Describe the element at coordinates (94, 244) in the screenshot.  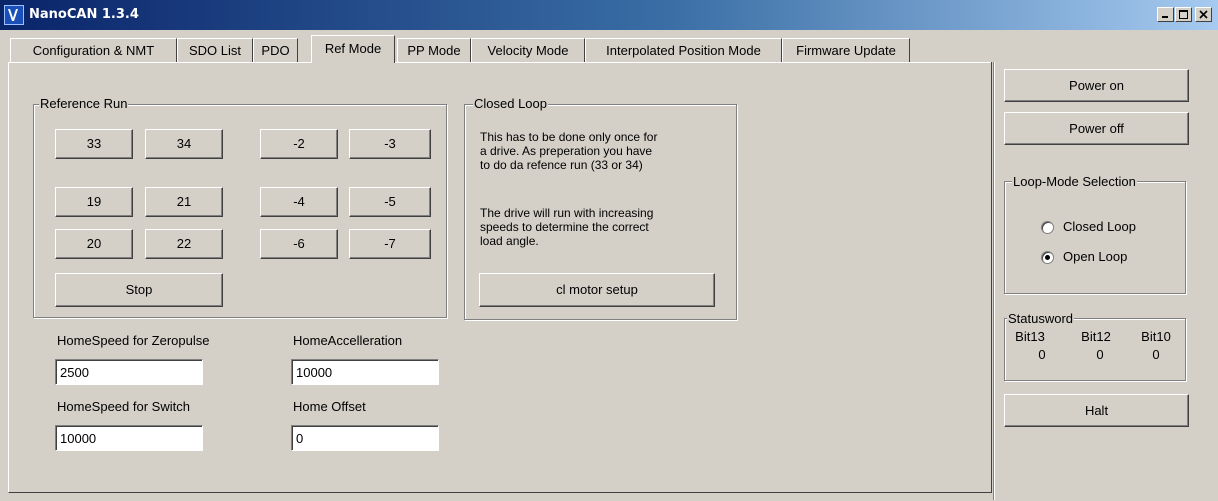
I see `ref-button-20: 20` at that location.